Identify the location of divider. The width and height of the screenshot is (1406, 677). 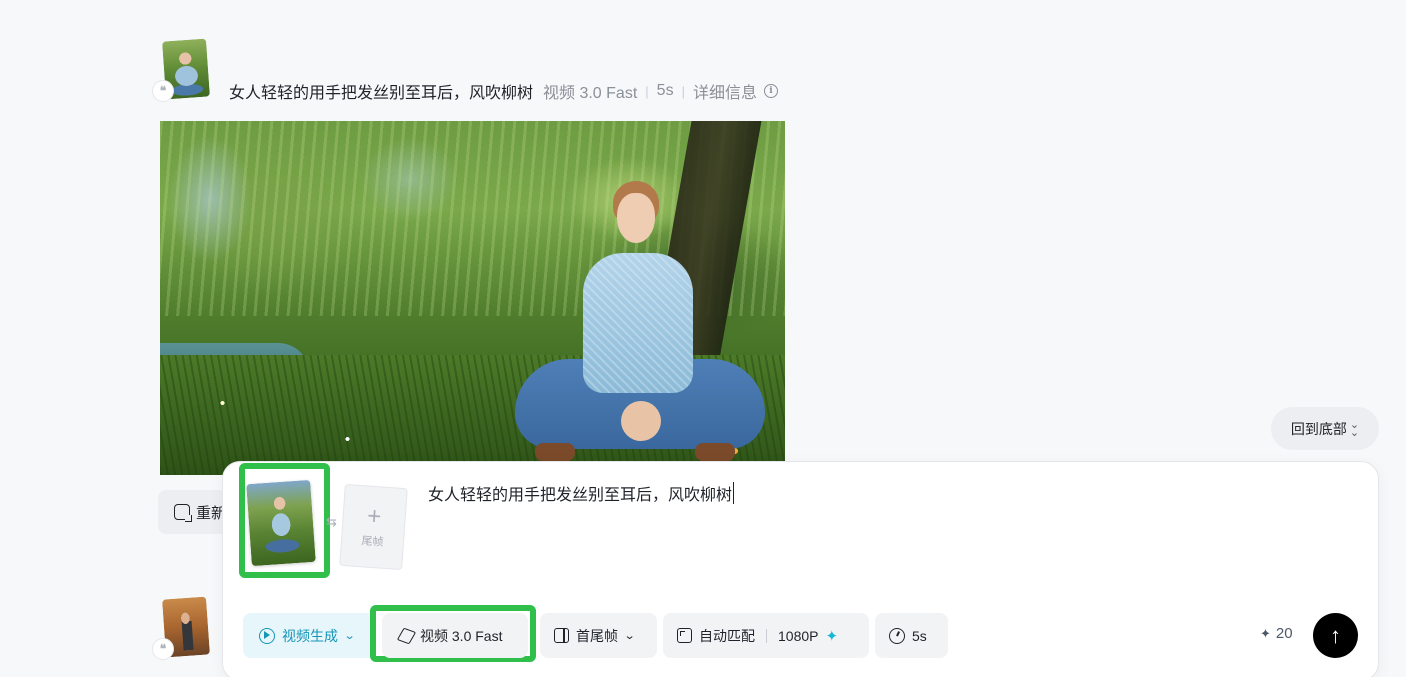
(766, 635).